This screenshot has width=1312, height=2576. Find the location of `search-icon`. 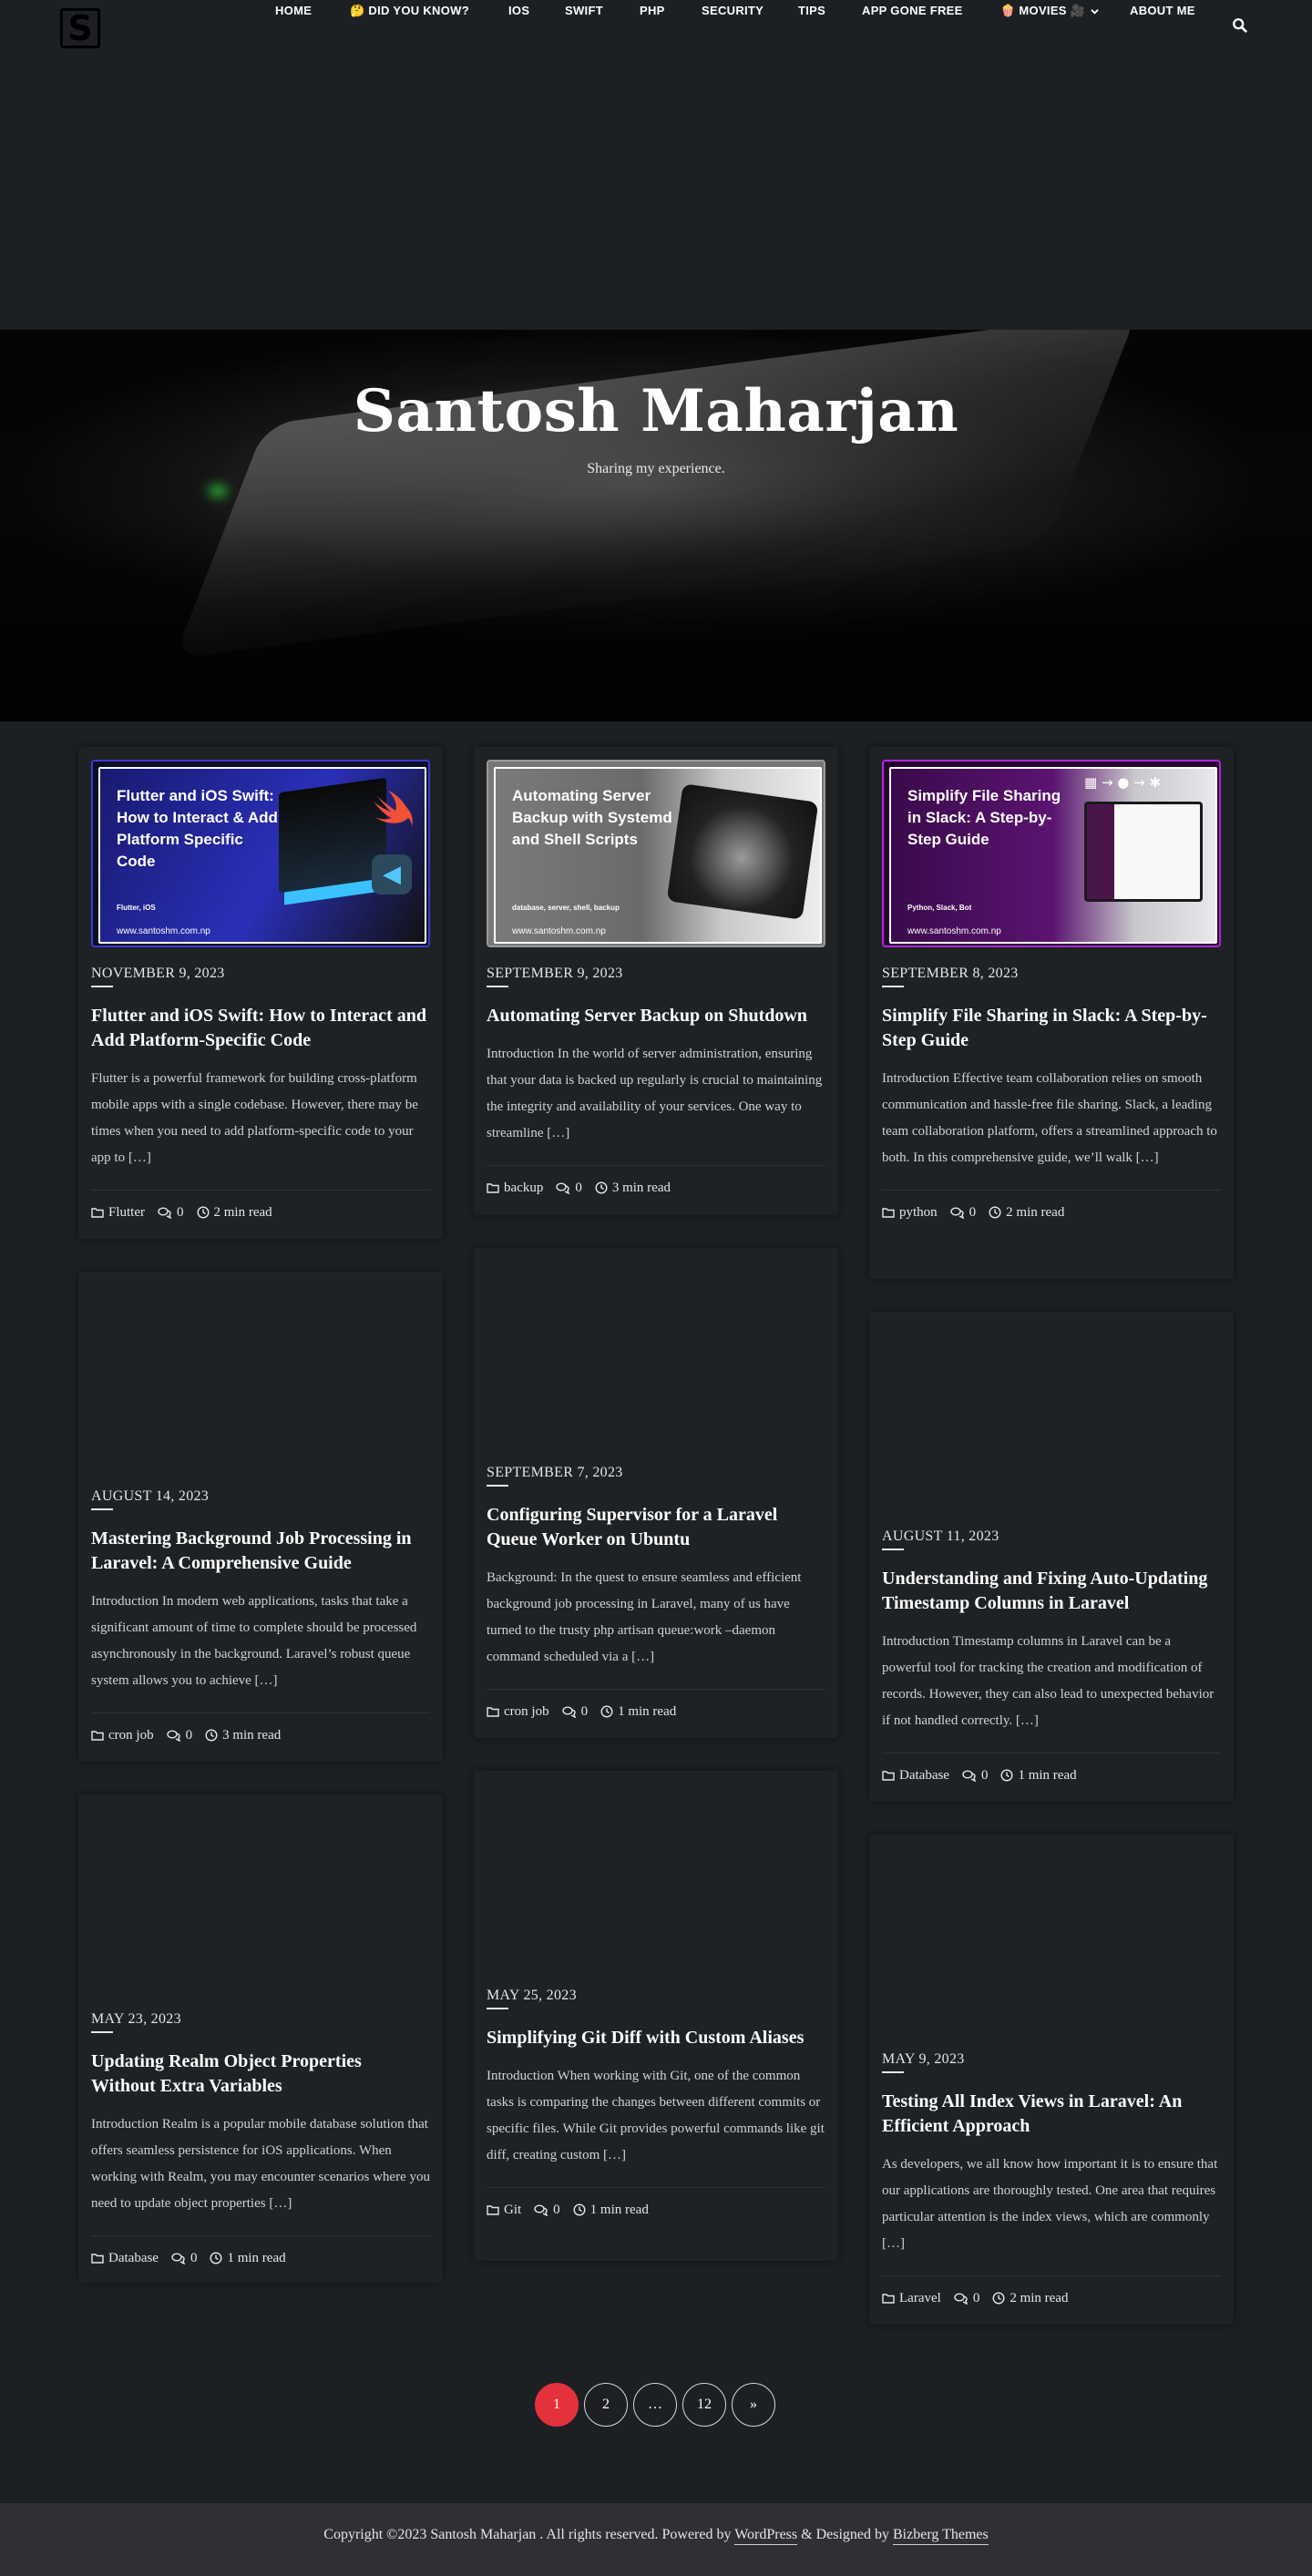

search-icon is located at coordinates (1240, 25).